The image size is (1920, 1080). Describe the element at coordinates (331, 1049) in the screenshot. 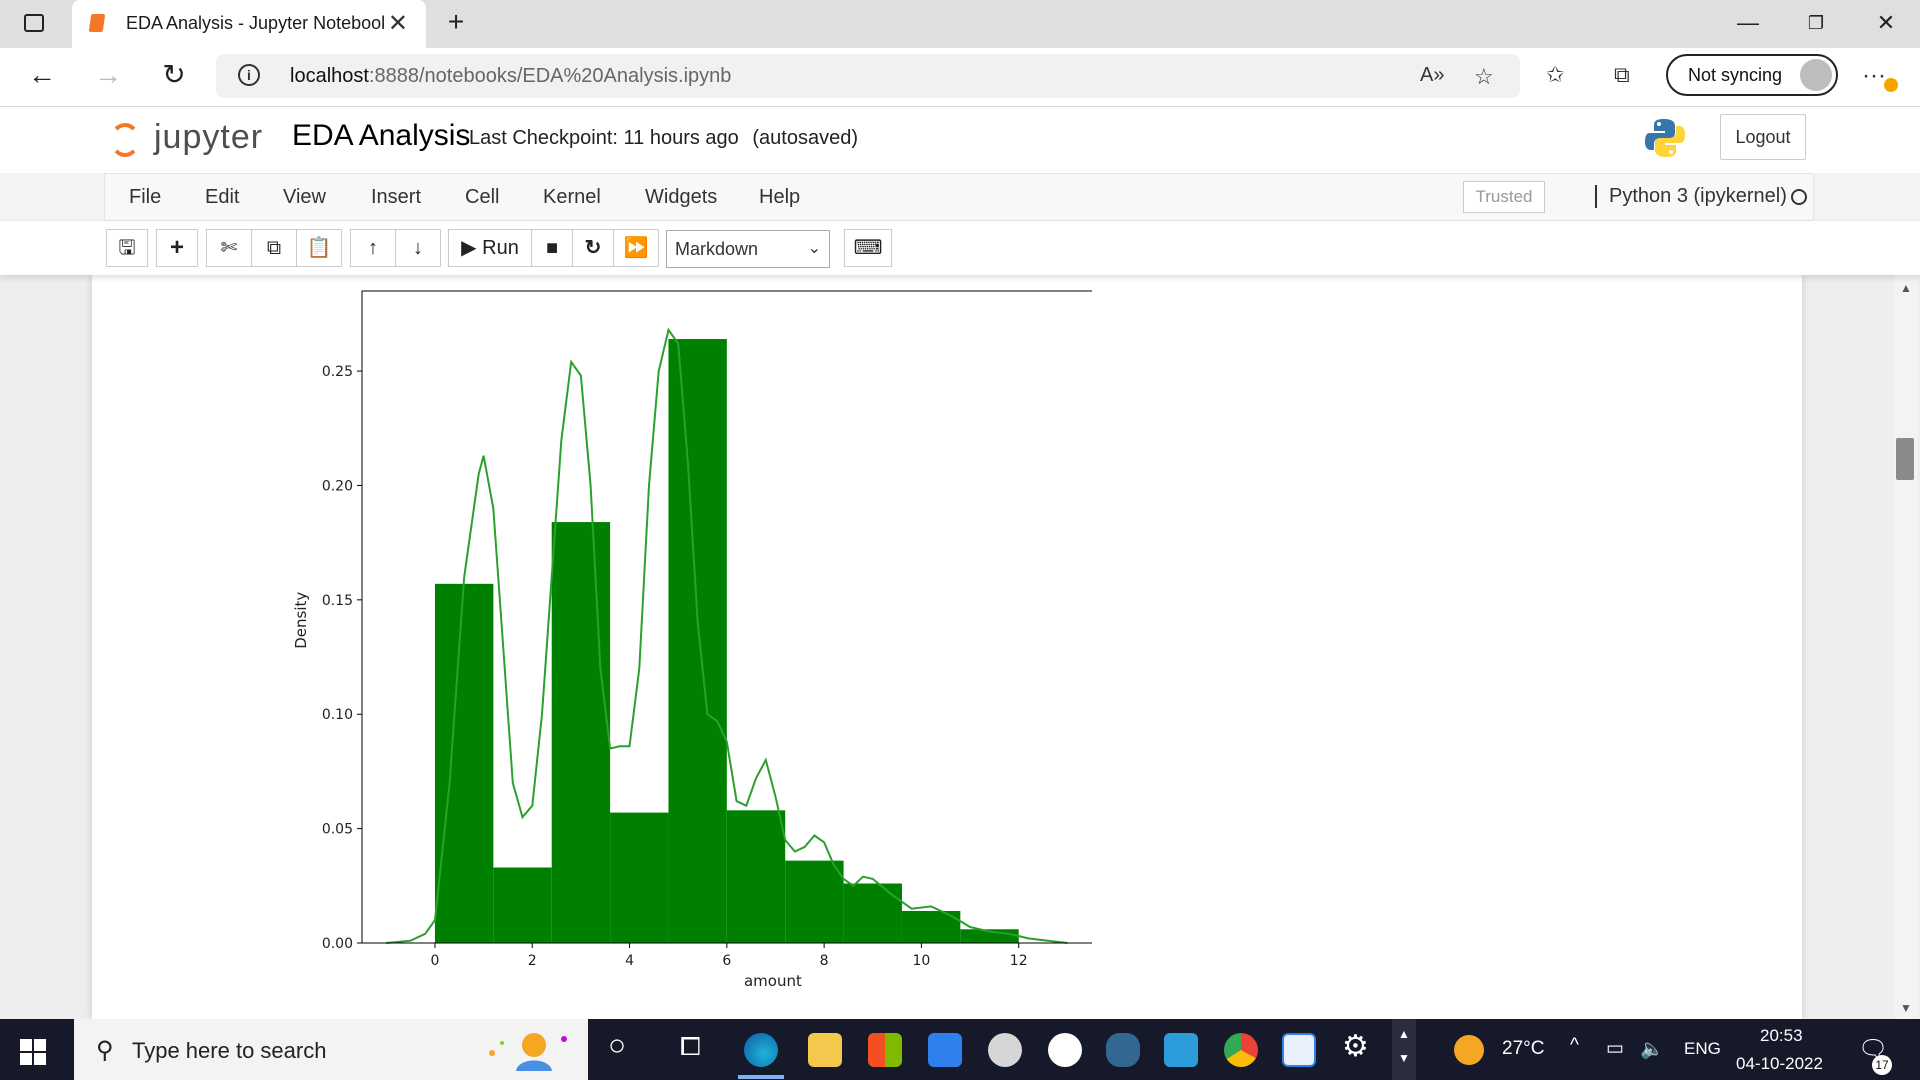

I see `taskbar-search-box: ⚲ Type here to search` at that location.